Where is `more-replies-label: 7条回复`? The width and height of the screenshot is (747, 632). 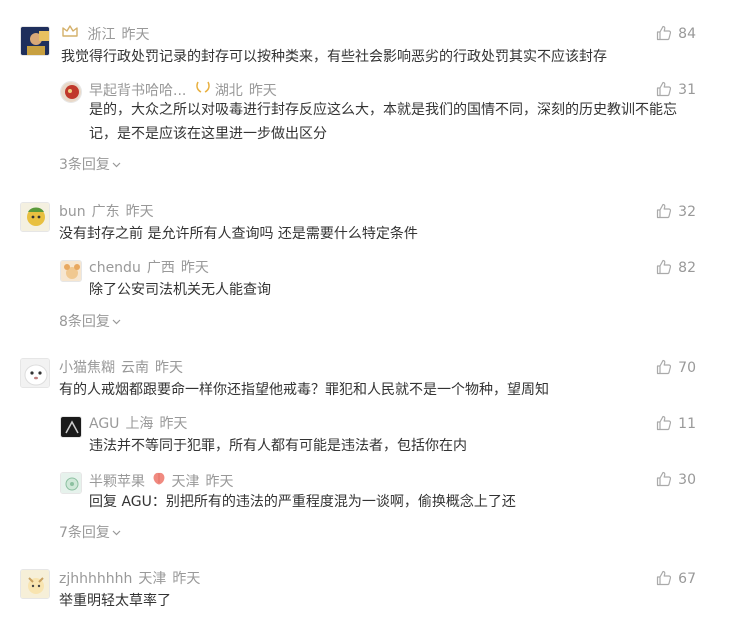
more-replies-label: 7条回复 is located at coordinates (84, 533).